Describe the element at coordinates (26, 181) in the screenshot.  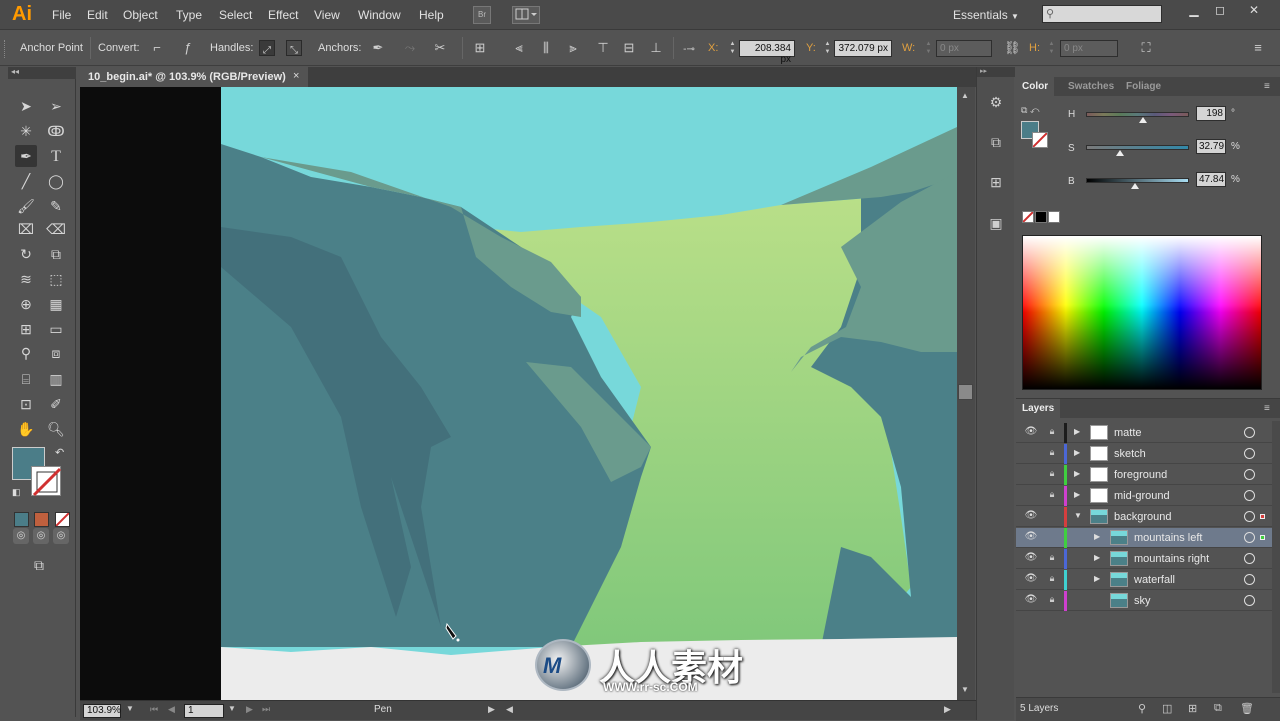
I see `line-tool: ╱` at that location.